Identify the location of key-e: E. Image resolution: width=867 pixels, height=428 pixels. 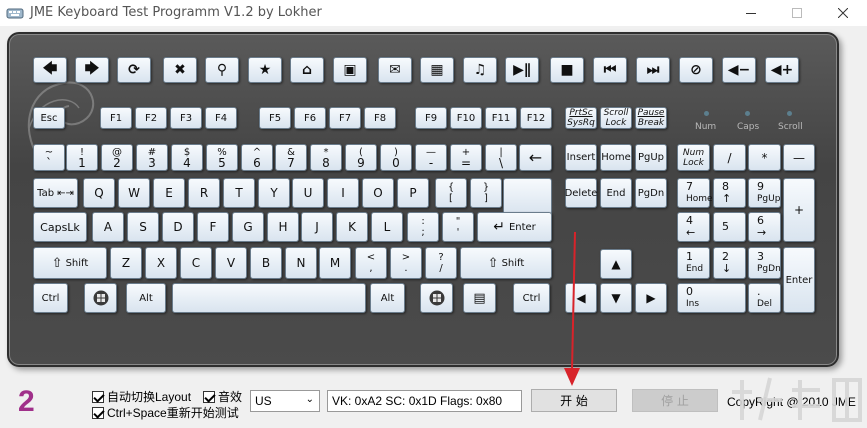
(169, 193).